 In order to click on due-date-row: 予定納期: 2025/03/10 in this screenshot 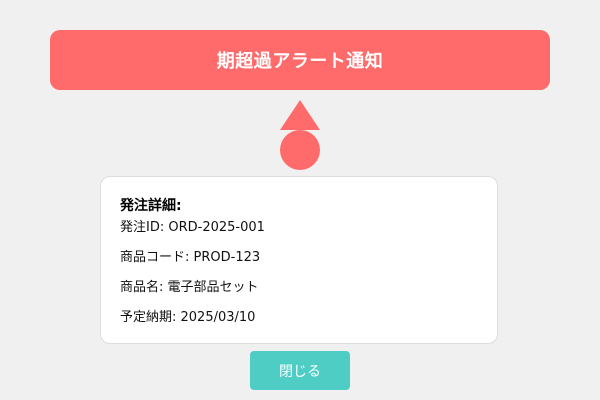, I will do `click(188, 317)`.